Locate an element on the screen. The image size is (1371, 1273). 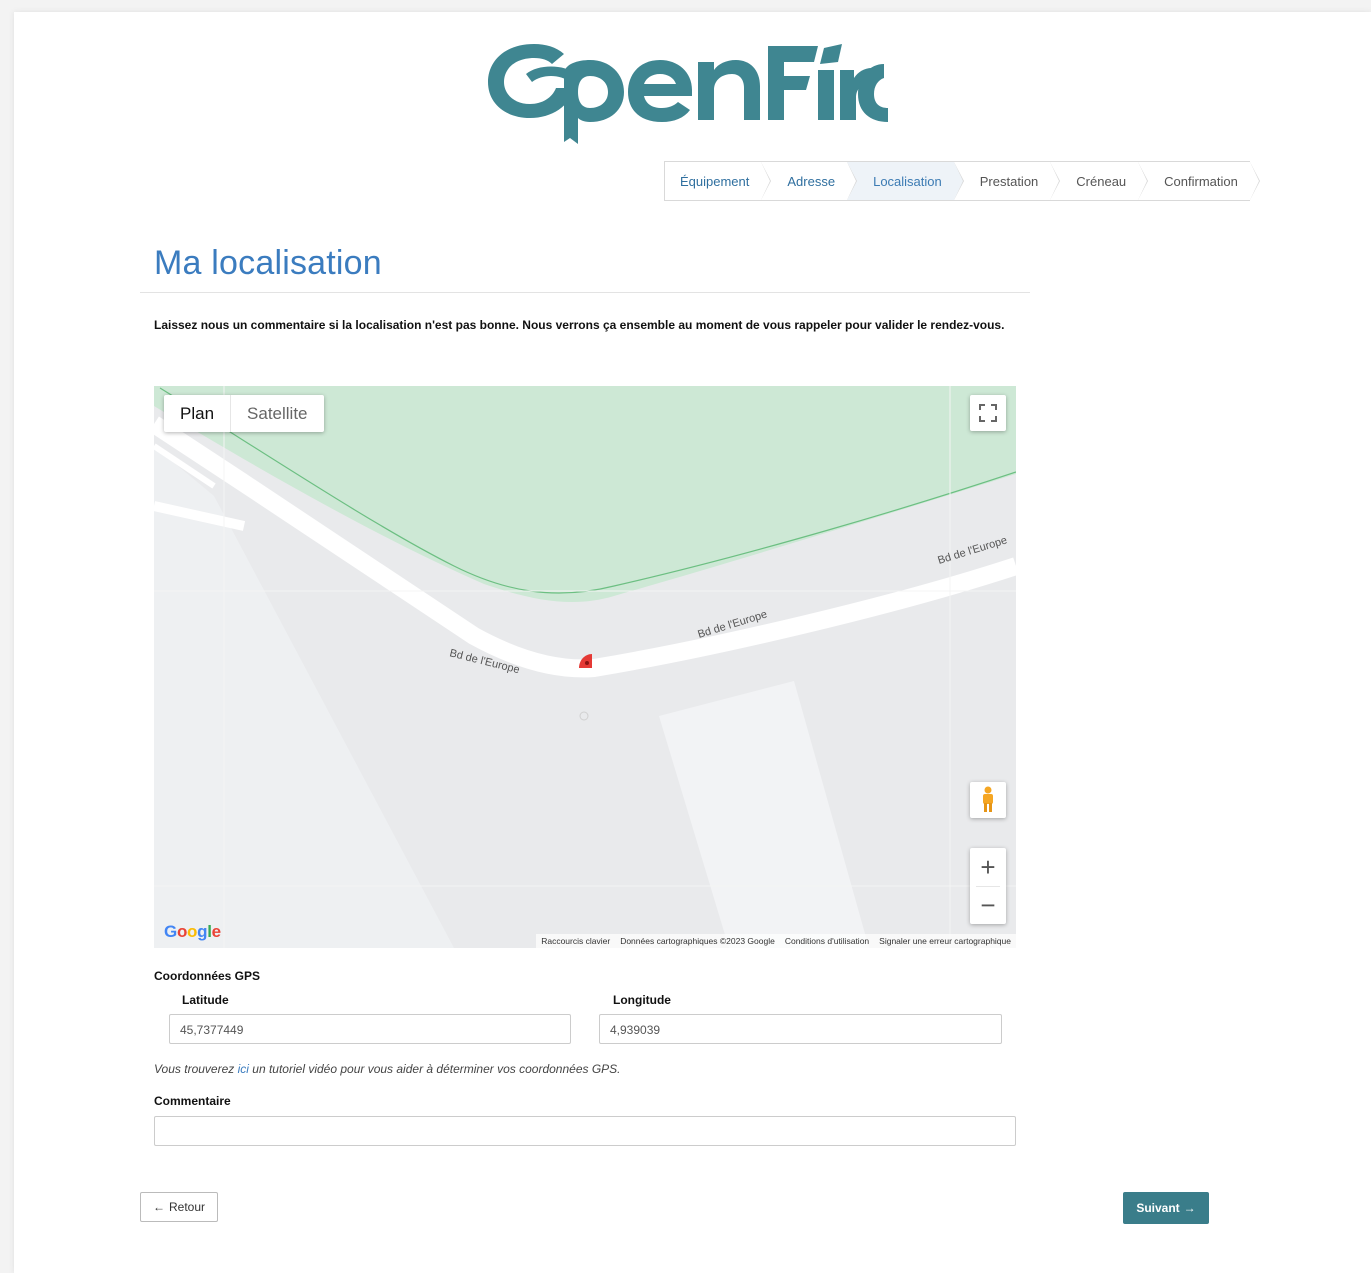
map-type-control: Plan Satellite is located at coordinates (244, 413).